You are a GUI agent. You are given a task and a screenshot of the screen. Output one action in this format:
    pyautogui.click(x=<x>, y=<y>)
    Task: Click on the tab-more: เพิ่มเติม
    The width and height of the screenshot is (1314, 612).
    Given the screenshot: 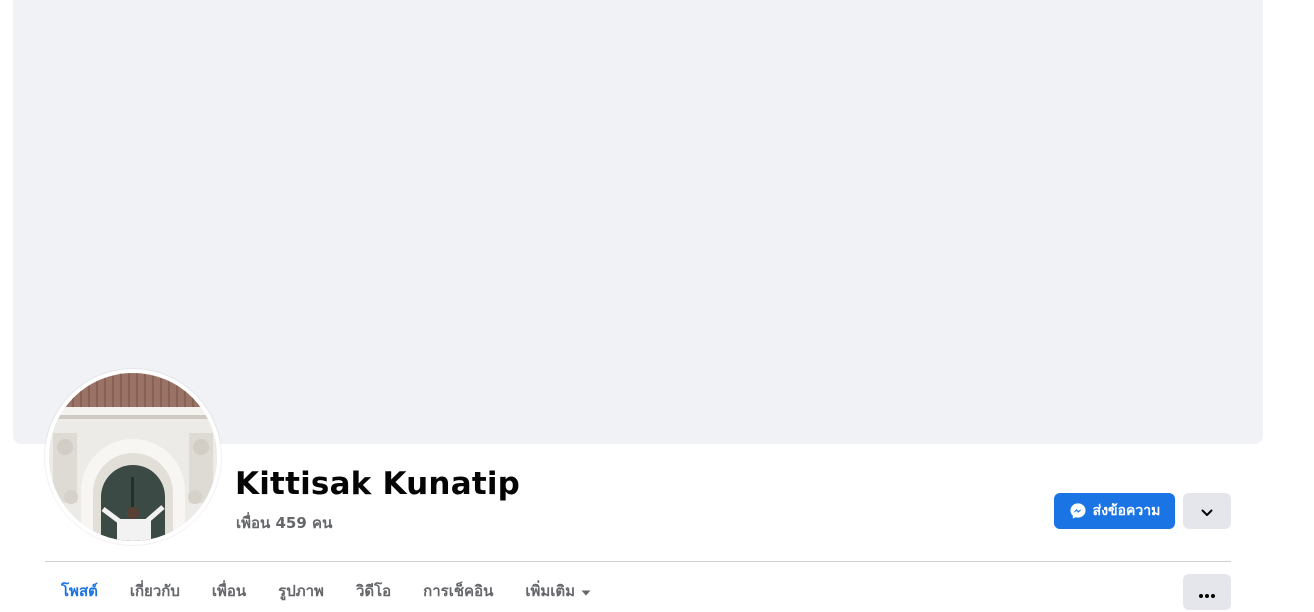 What is the action you would take?
    pyautogui.click(x=558, y=591)
    